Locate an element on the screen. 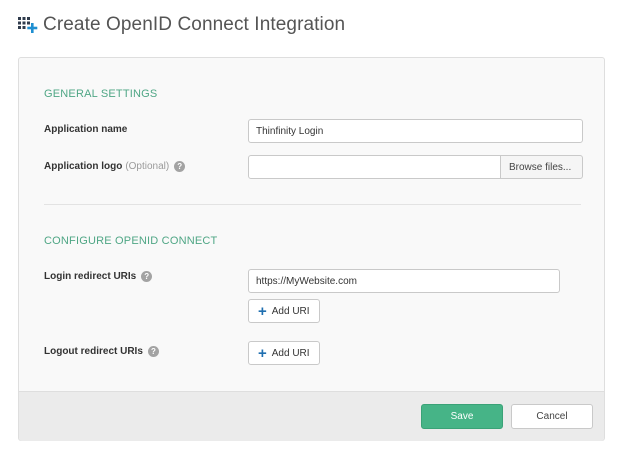  configure-openid-heading: CONFIGURE OPENID CONNECT is located at coordinates (131, 241).